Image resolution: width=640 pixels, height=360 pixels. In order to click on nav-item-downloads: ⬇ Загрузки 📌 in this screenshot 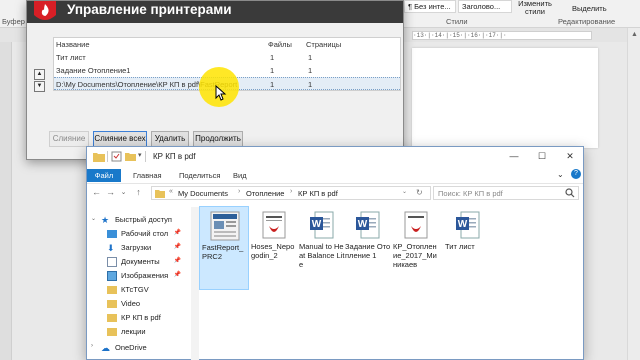, I will do `click(139, 248)`.